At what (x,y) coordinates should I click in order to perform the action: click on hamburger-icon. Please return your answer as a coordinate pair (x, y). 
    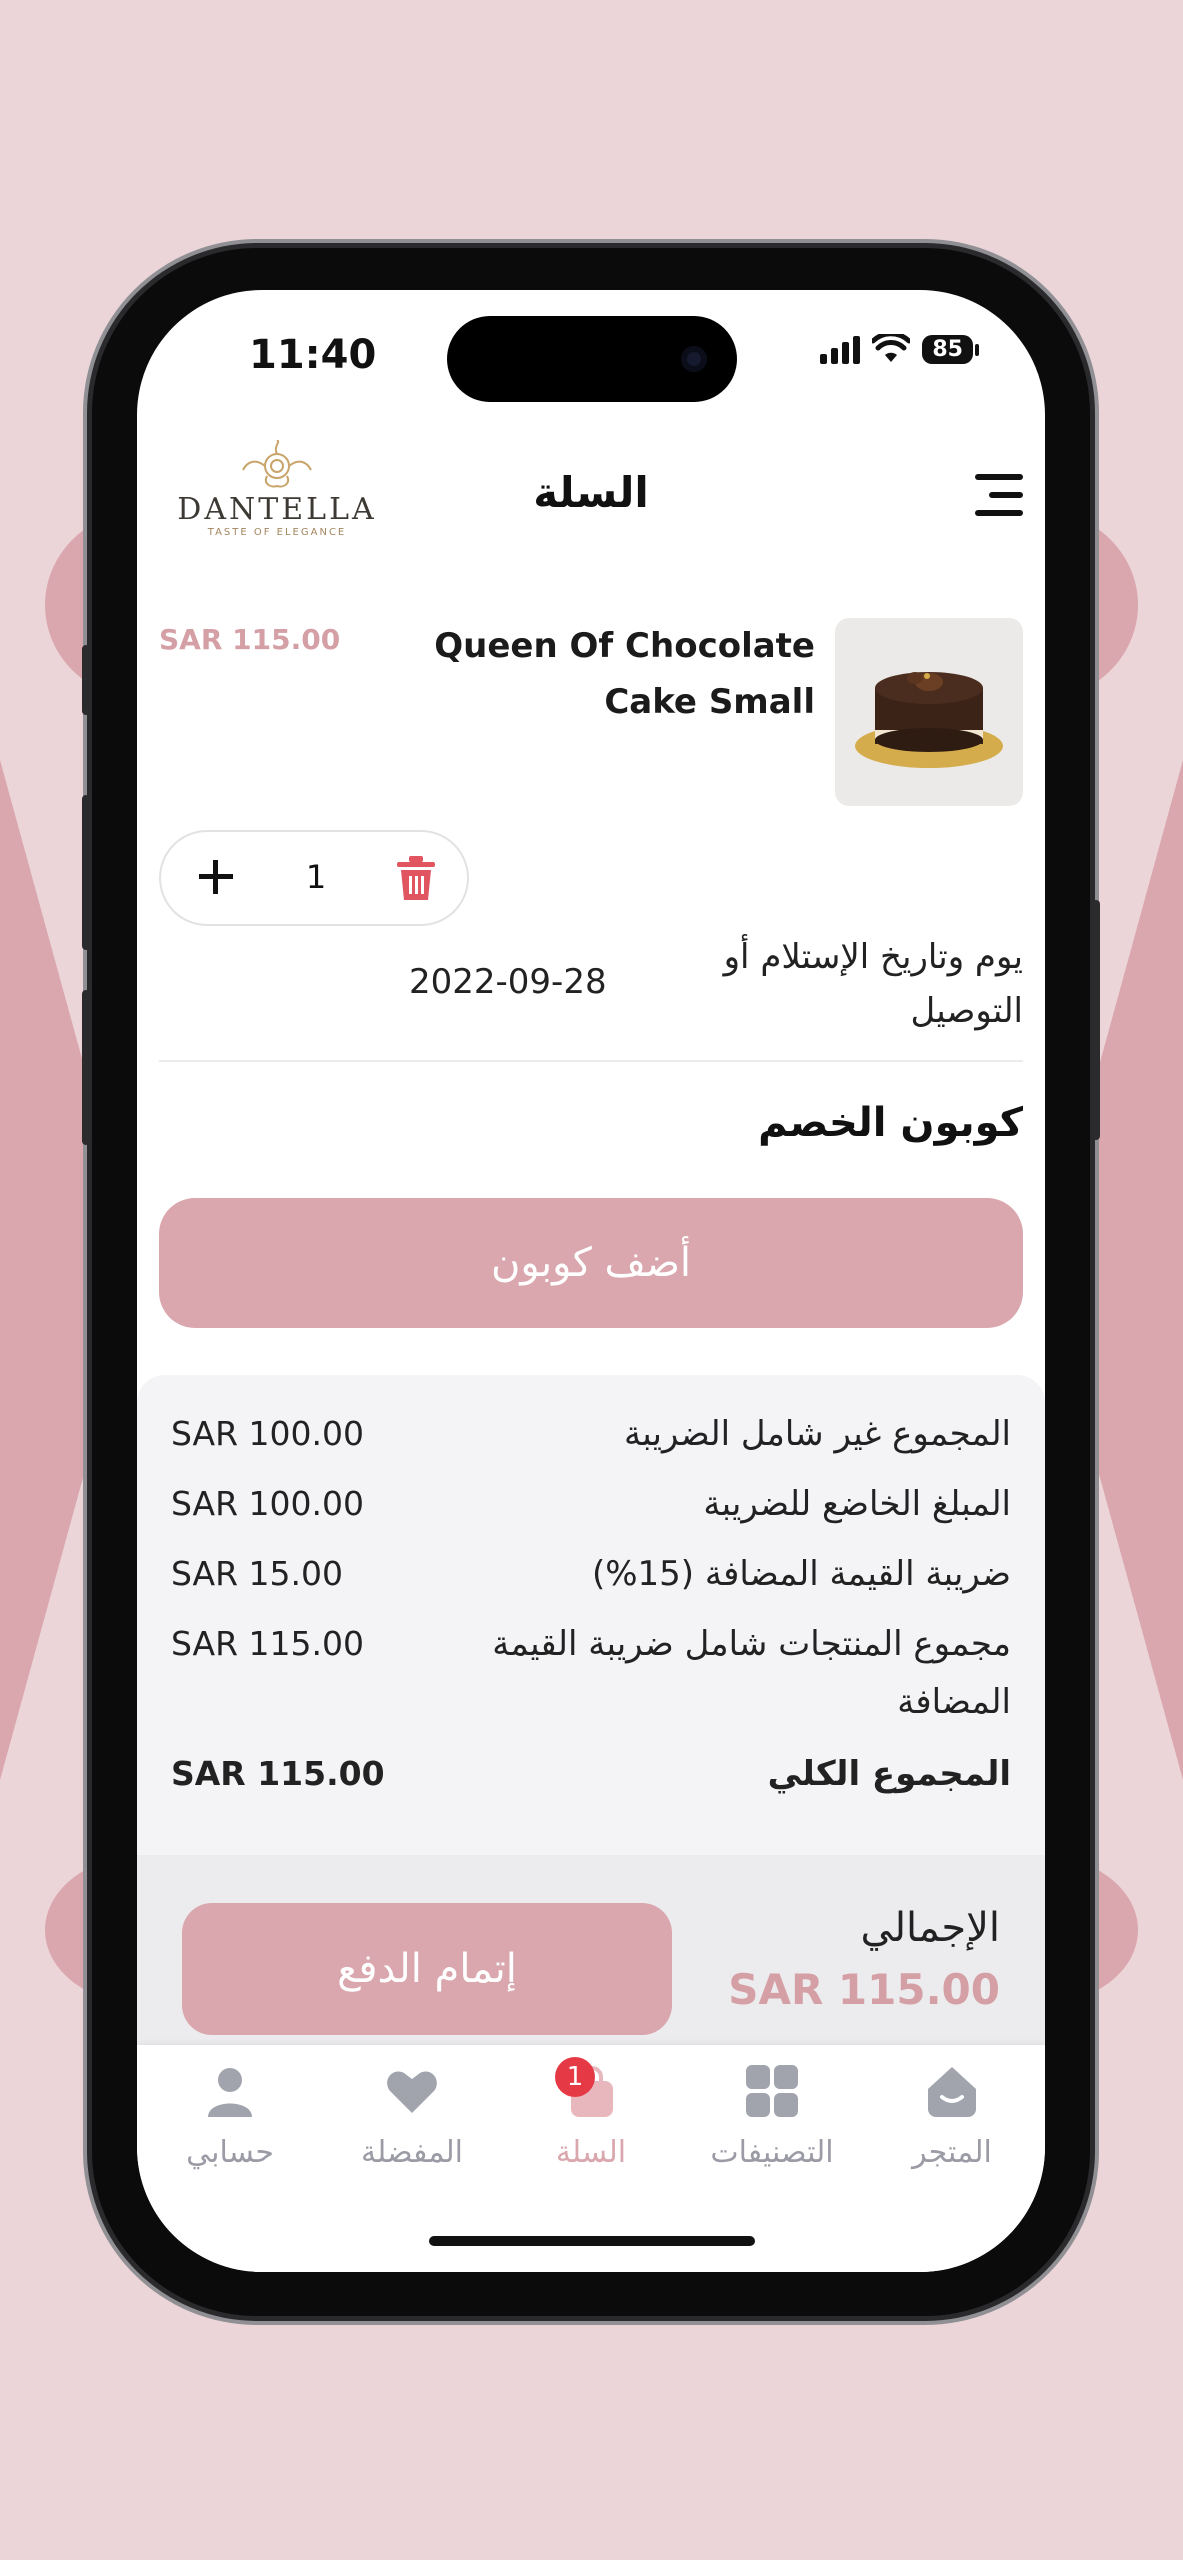
    Looking at the image, I should click on (999, 495).